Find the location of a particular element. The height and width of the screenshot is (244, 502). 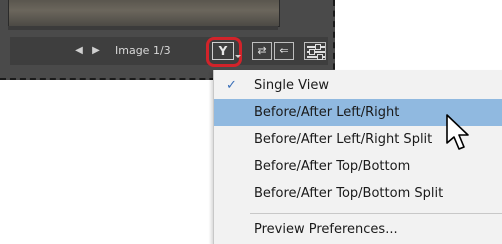

preview-preferences-icon is located at coordinates (315, 51).